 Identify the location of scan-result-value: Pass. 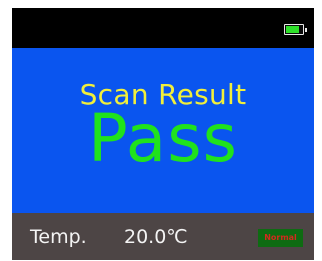
(163, 138).